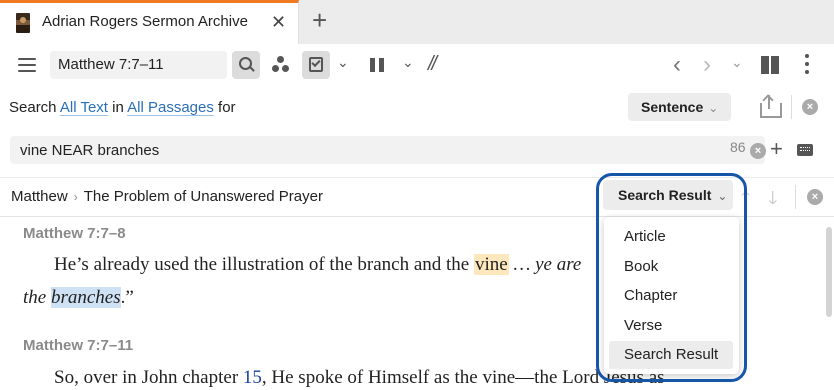  I want to click on result-count: 86, so click(738, 147).